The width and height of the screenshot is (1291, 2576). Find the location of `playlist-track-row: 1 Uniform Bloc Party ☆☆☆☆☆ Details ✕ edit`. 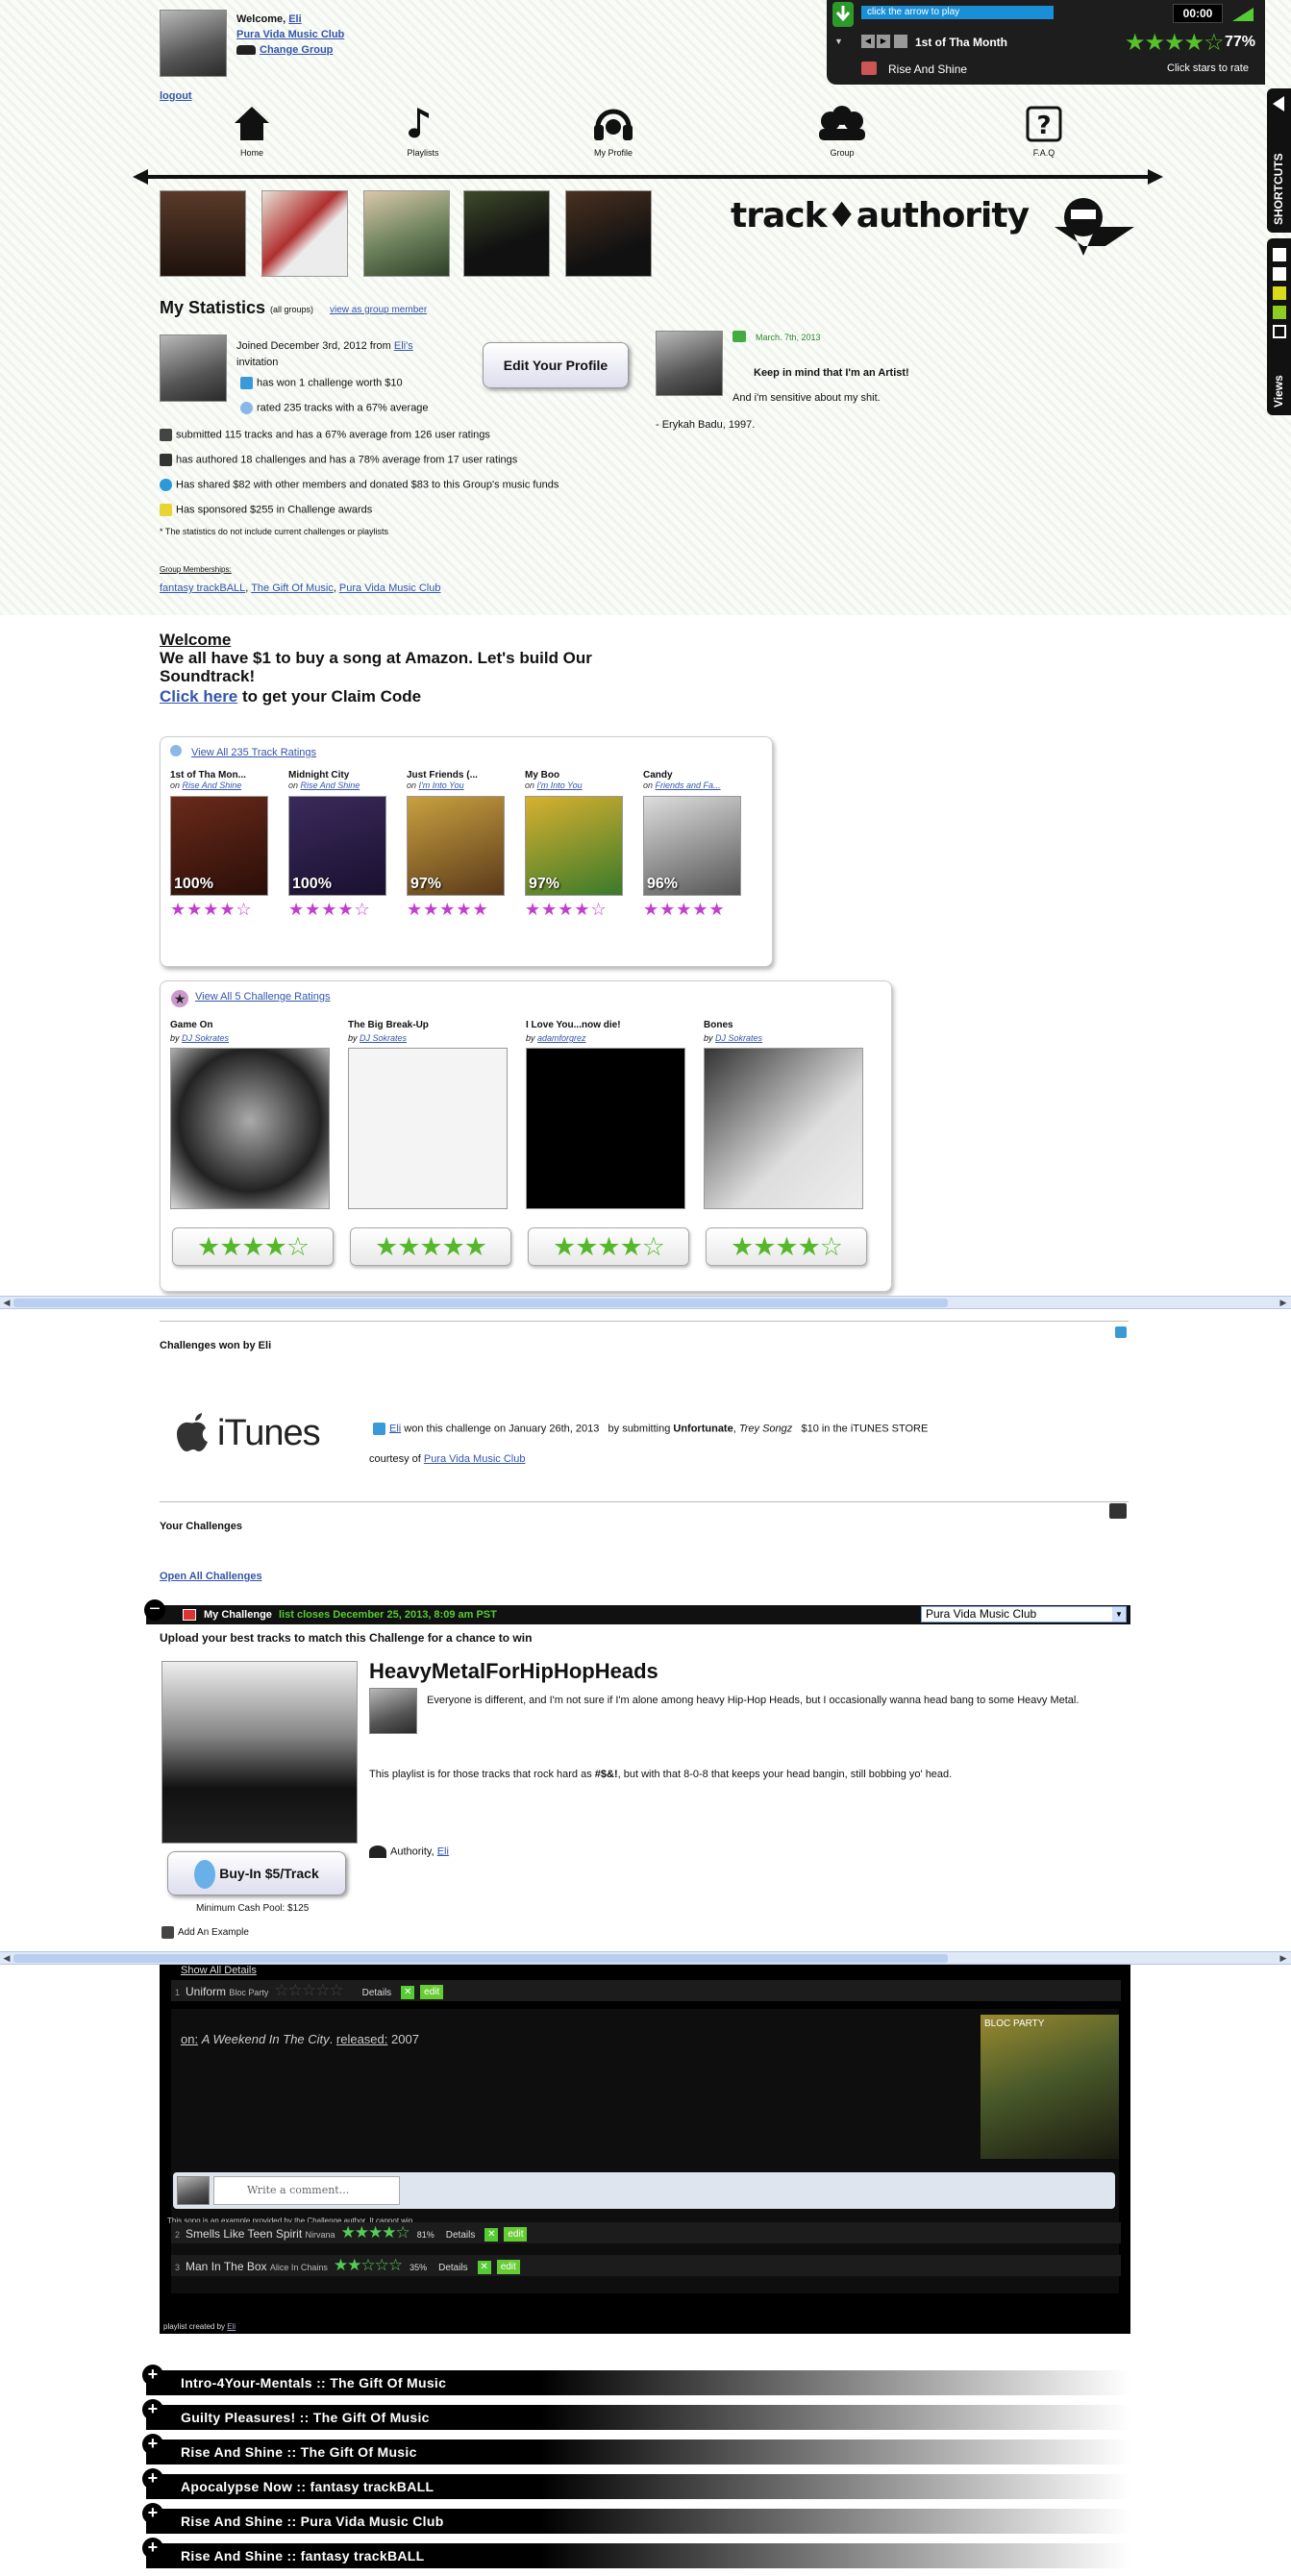

playlist-track-row: 1 Uniform Bloc Party ☆☆☆☆☆ Details ✕ edit is located at coordinates (646, 1991).